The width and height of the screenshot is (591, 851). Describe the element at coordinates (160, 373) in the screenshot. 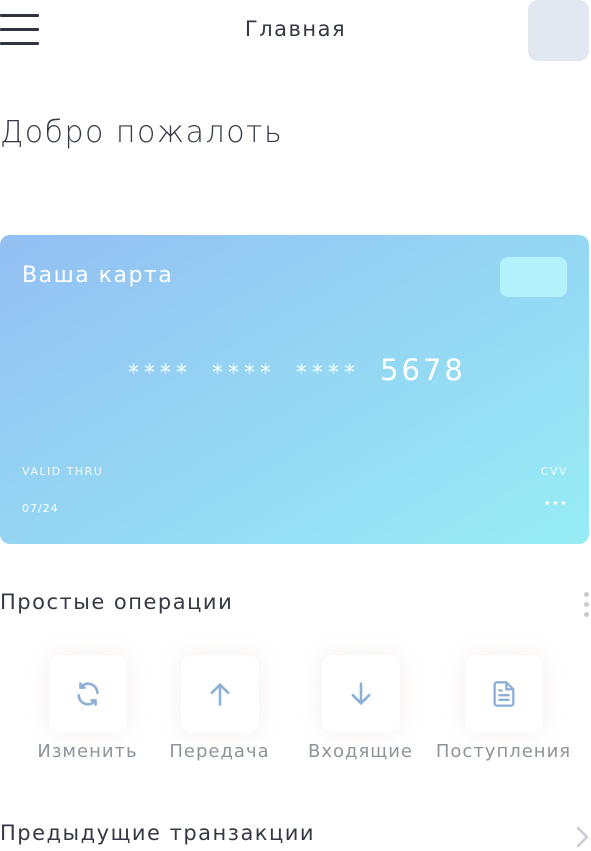

I see `card-number-mask-1: ****` at that location.